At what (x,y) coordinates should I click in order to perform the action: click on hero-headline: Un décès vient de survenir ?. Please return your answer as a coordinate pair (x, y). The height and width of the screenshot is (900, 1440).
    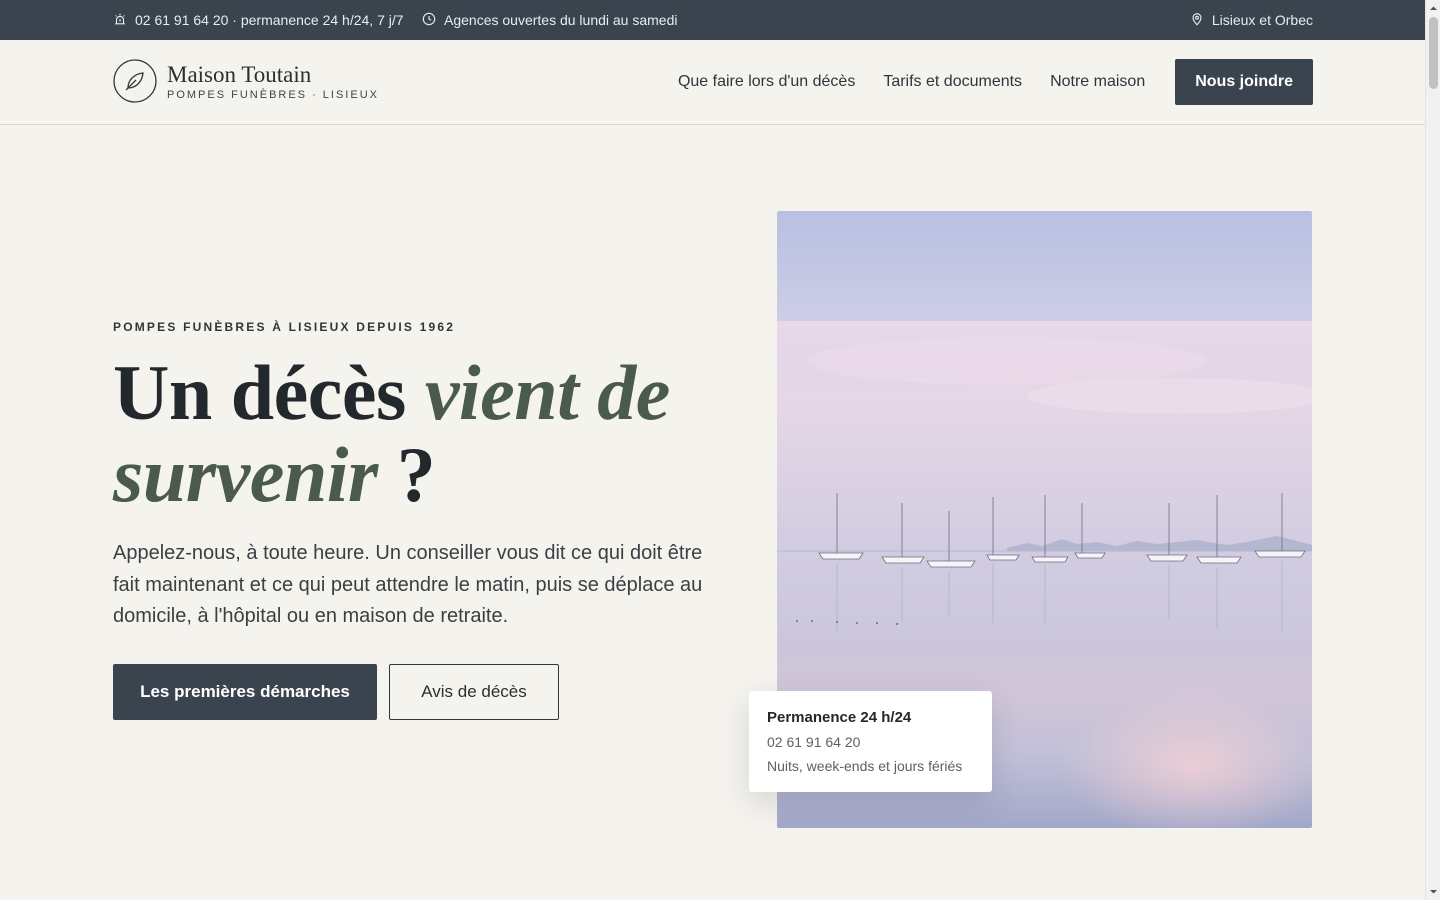
    Looking at the image, I should click on (423, 434).